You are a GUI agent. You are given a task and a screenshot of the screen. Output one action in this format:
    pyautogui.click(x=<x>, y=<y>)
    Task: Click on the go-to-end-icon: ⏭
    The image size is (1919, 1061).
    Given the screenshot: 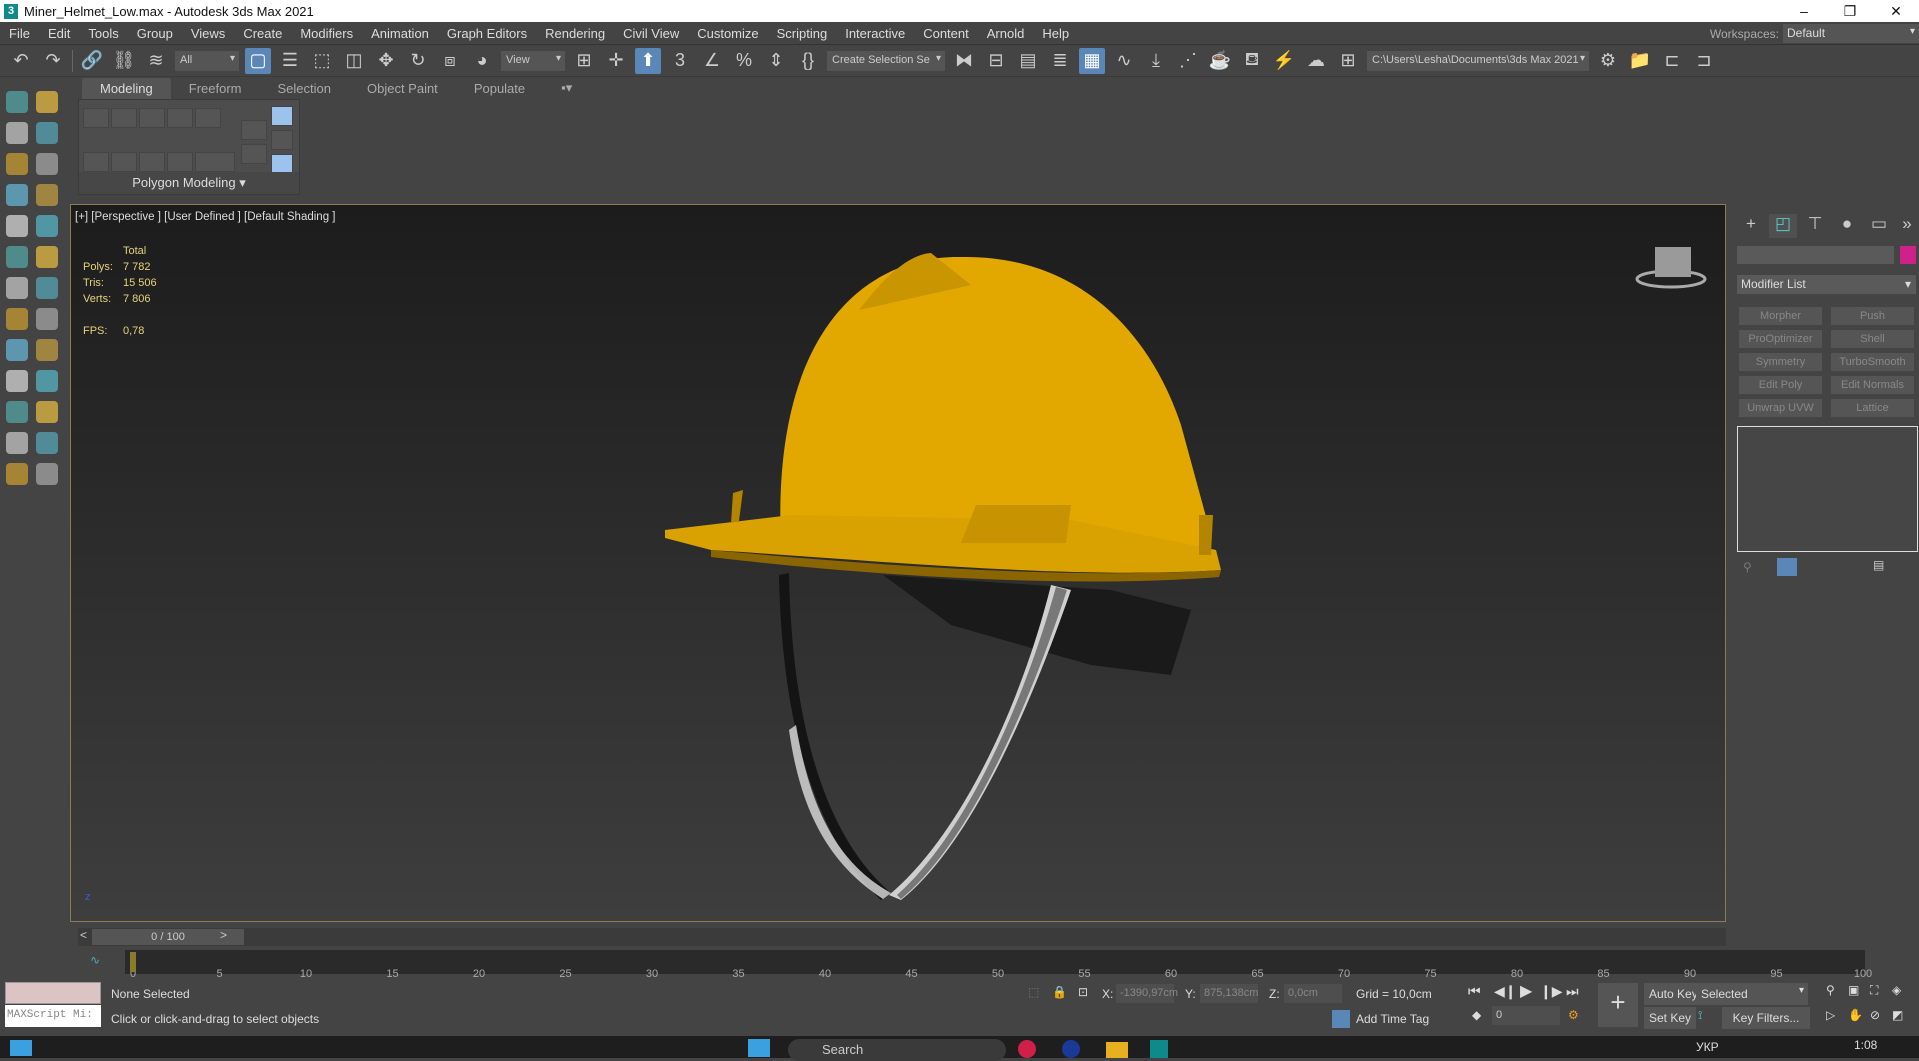 What is the action you would take?
    pyautogui.click(x=1572, y=991)
    